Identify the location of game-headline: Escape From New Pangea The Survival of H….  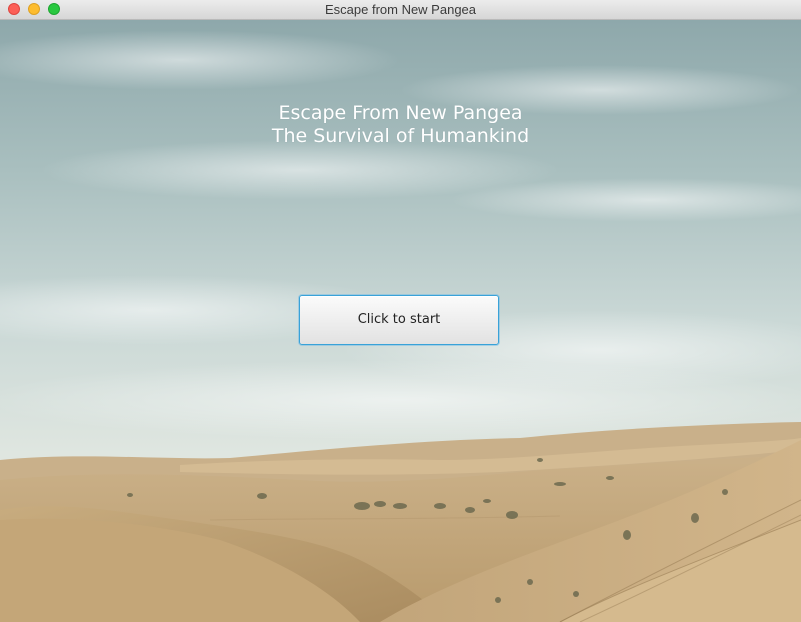
(400, 125).